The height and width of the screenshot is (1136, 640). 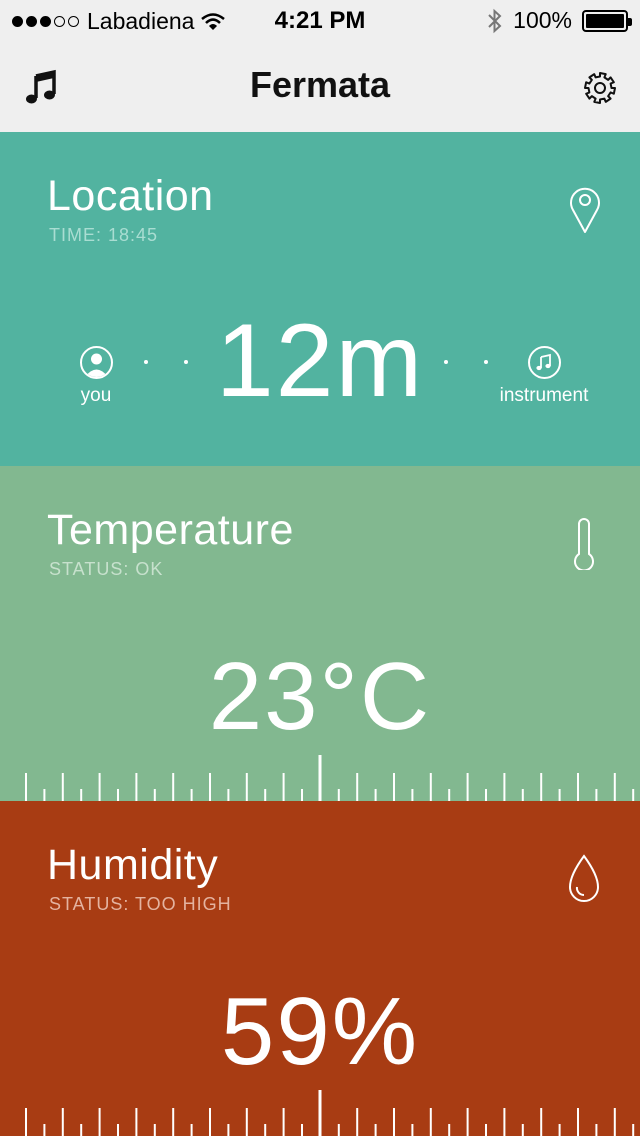 I want to click on instrument-endpoint: instrument, so click(x=544, y=376).